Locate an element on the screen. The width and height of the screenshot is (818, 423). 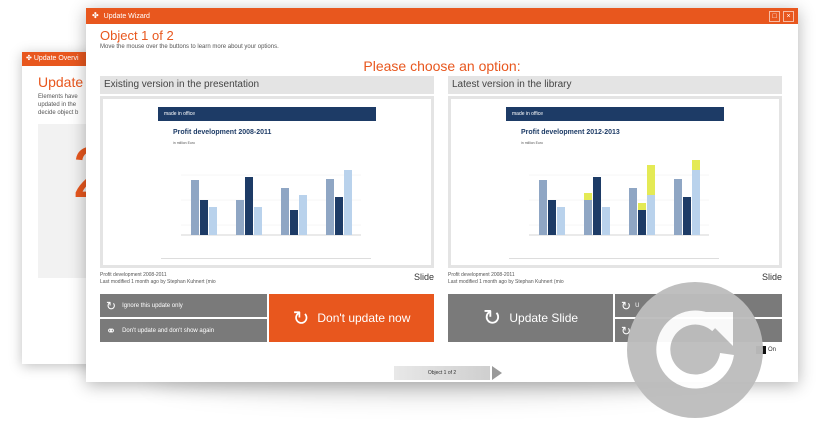
window-title: Update Wizard is located at coordinates (126, 16).